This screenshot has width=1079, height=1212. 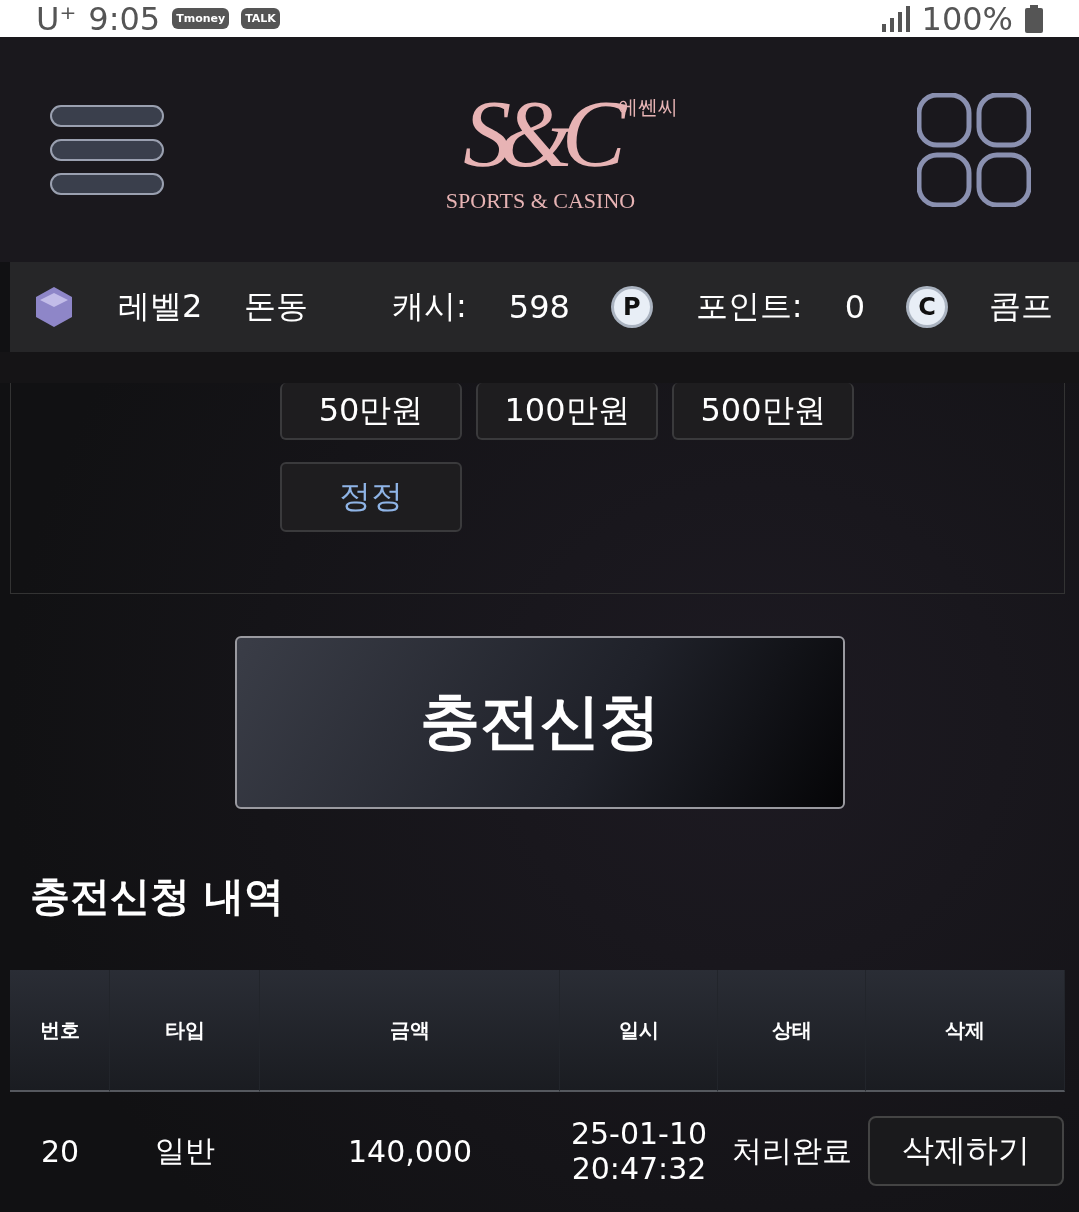 I want to click on section-title: 충전신청 내역, so click(x=157, y=896).